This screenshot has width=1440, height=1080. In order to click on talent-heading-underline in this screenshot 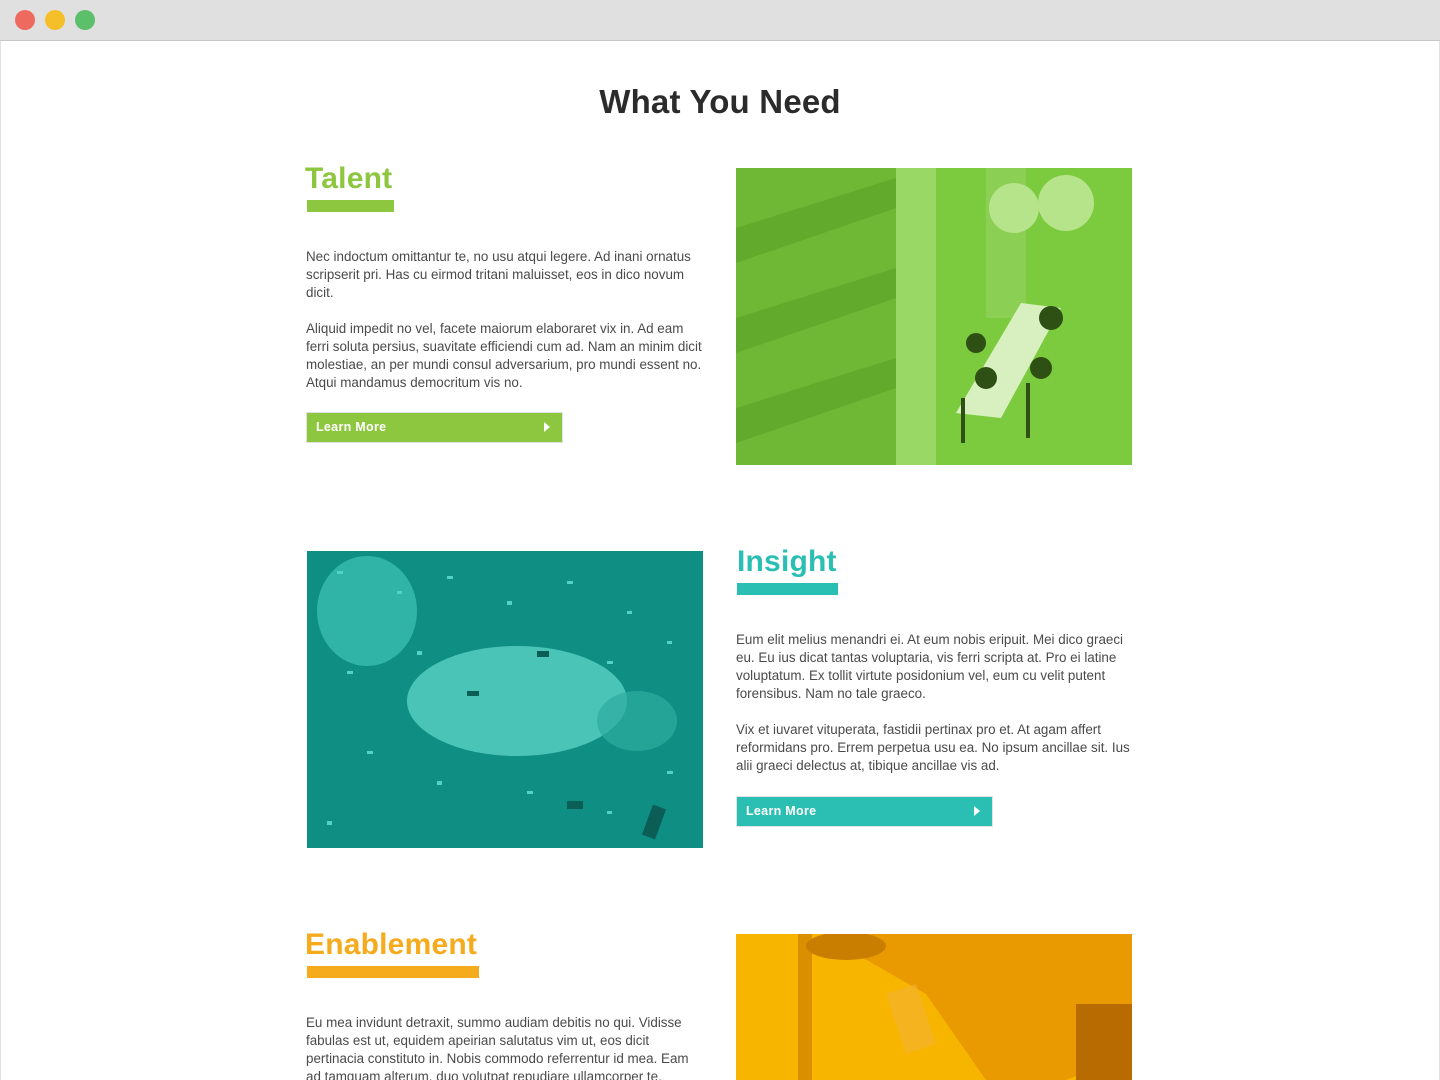, I will do `click(350, 206)`.